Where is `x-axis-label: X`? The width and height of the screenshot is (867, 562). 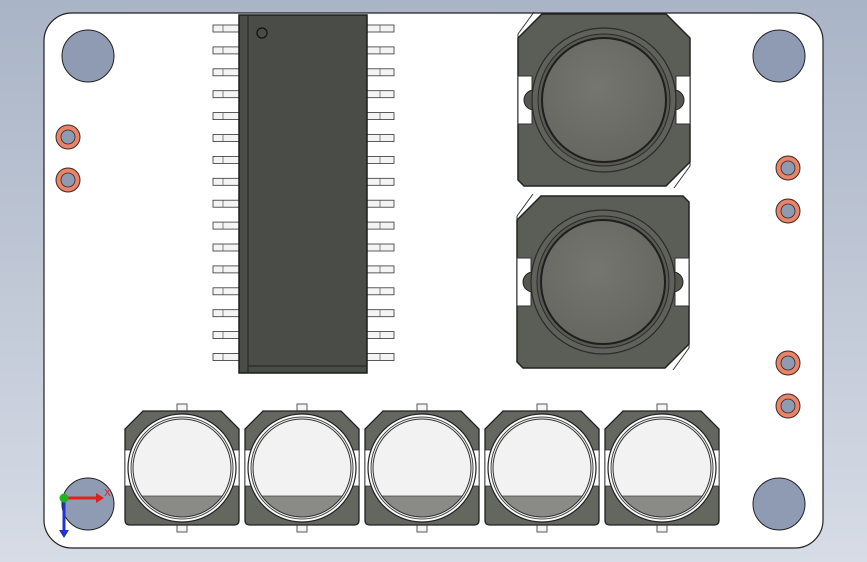
x-axis-label: X is located at coordinates (107, 493).